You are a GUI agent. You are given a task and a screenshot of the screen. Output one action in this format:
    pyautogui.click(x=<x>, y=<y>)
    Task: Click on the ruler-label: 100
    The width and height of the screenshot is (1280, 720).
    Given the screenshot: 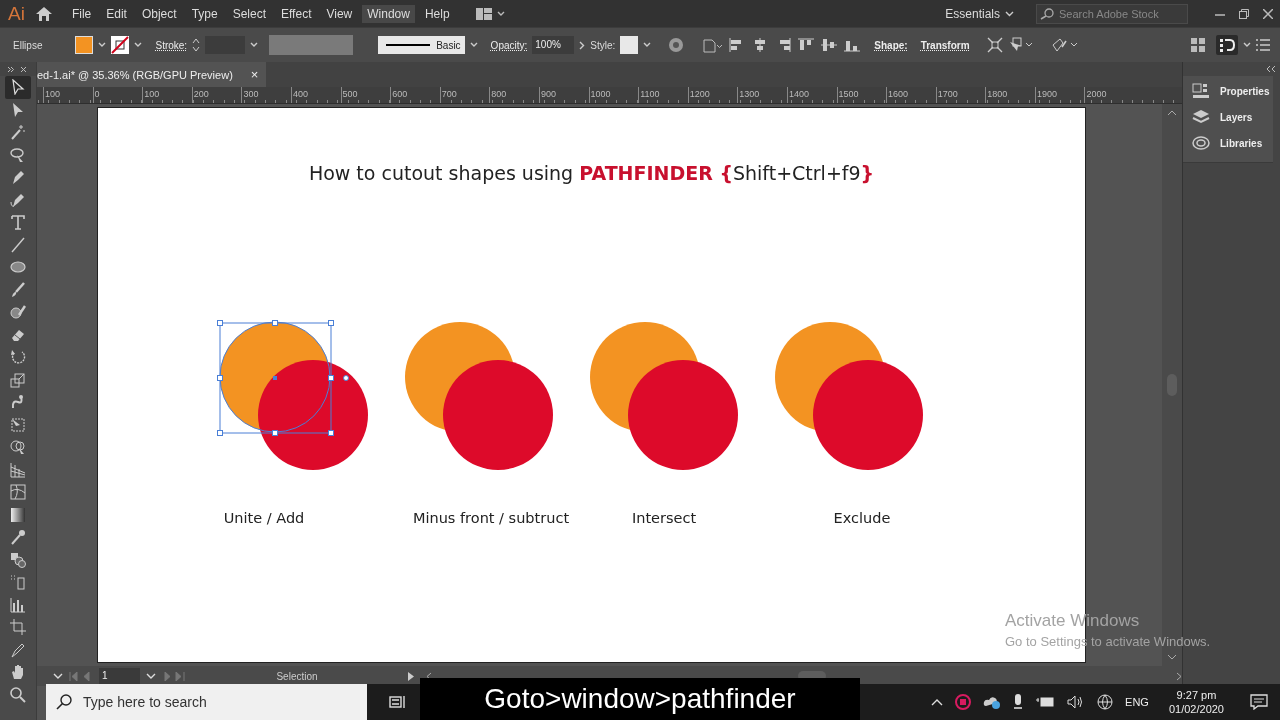 What is the action you would take?
    pyautogui.click(x=69, y=95)
    